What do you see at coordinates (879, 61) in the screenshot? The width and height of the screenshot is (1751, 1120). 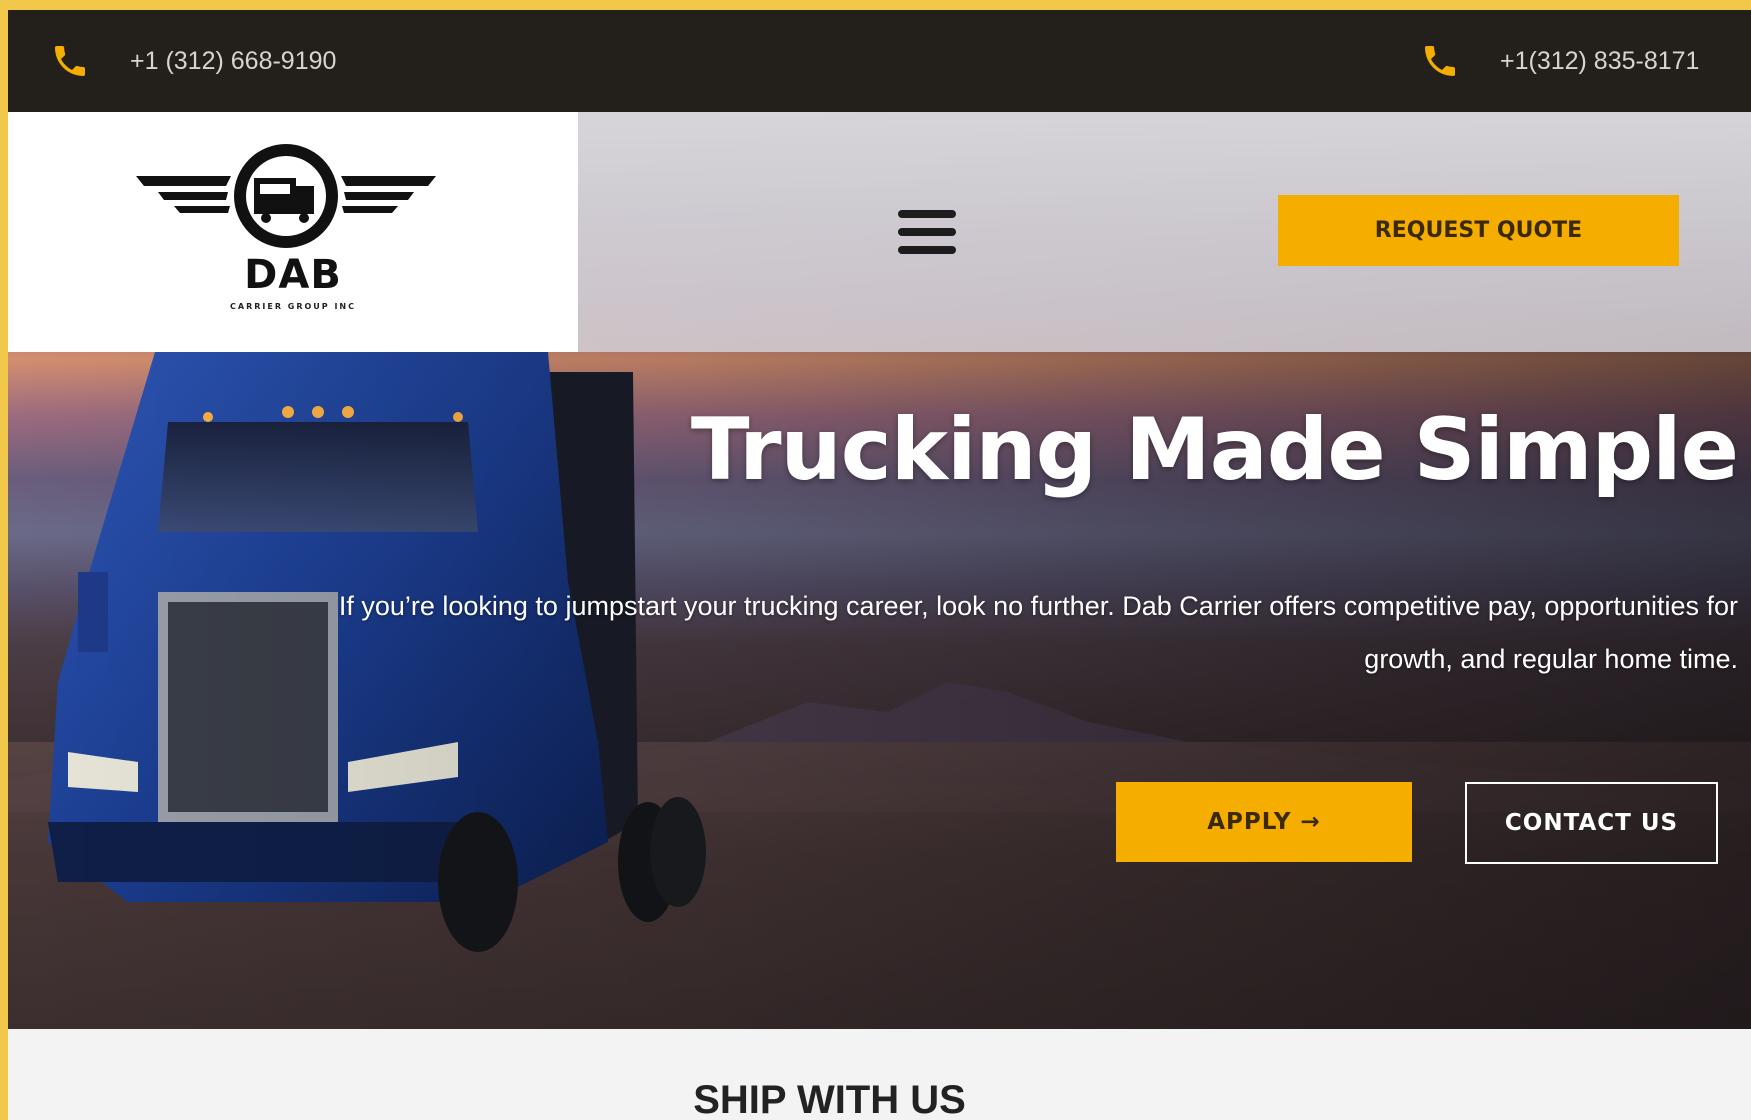 I see `top-contact-bar: +1 (312) 668-9190 +1(312) 835-8171` at bounding box center [879, 61].